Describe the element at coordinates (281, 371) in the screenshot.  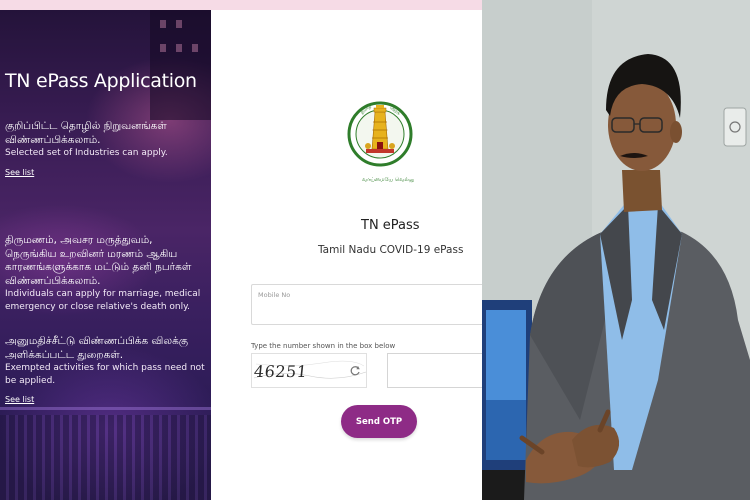
I see `captcha-text: 46251` at that location.